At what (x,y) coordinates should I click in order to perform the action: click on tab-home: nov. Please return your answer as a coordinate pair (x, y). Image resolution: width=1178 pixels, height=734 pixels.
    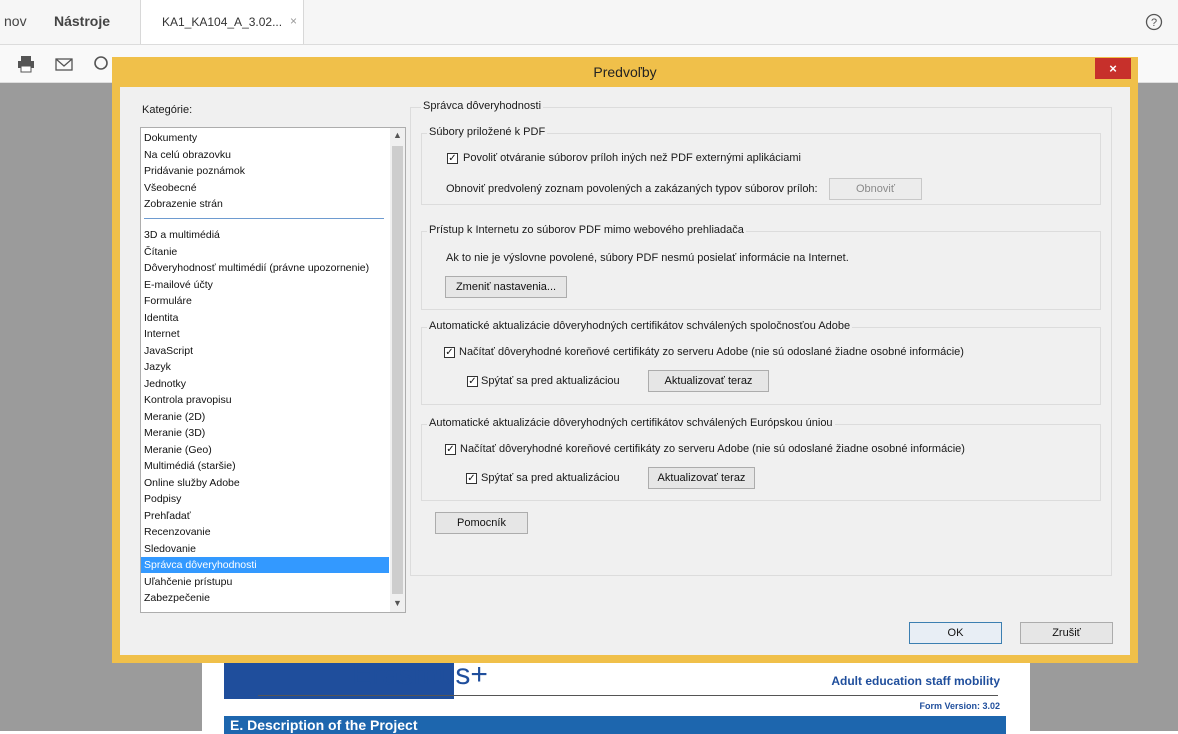
    Looking at the image, I should click on (15, 21).